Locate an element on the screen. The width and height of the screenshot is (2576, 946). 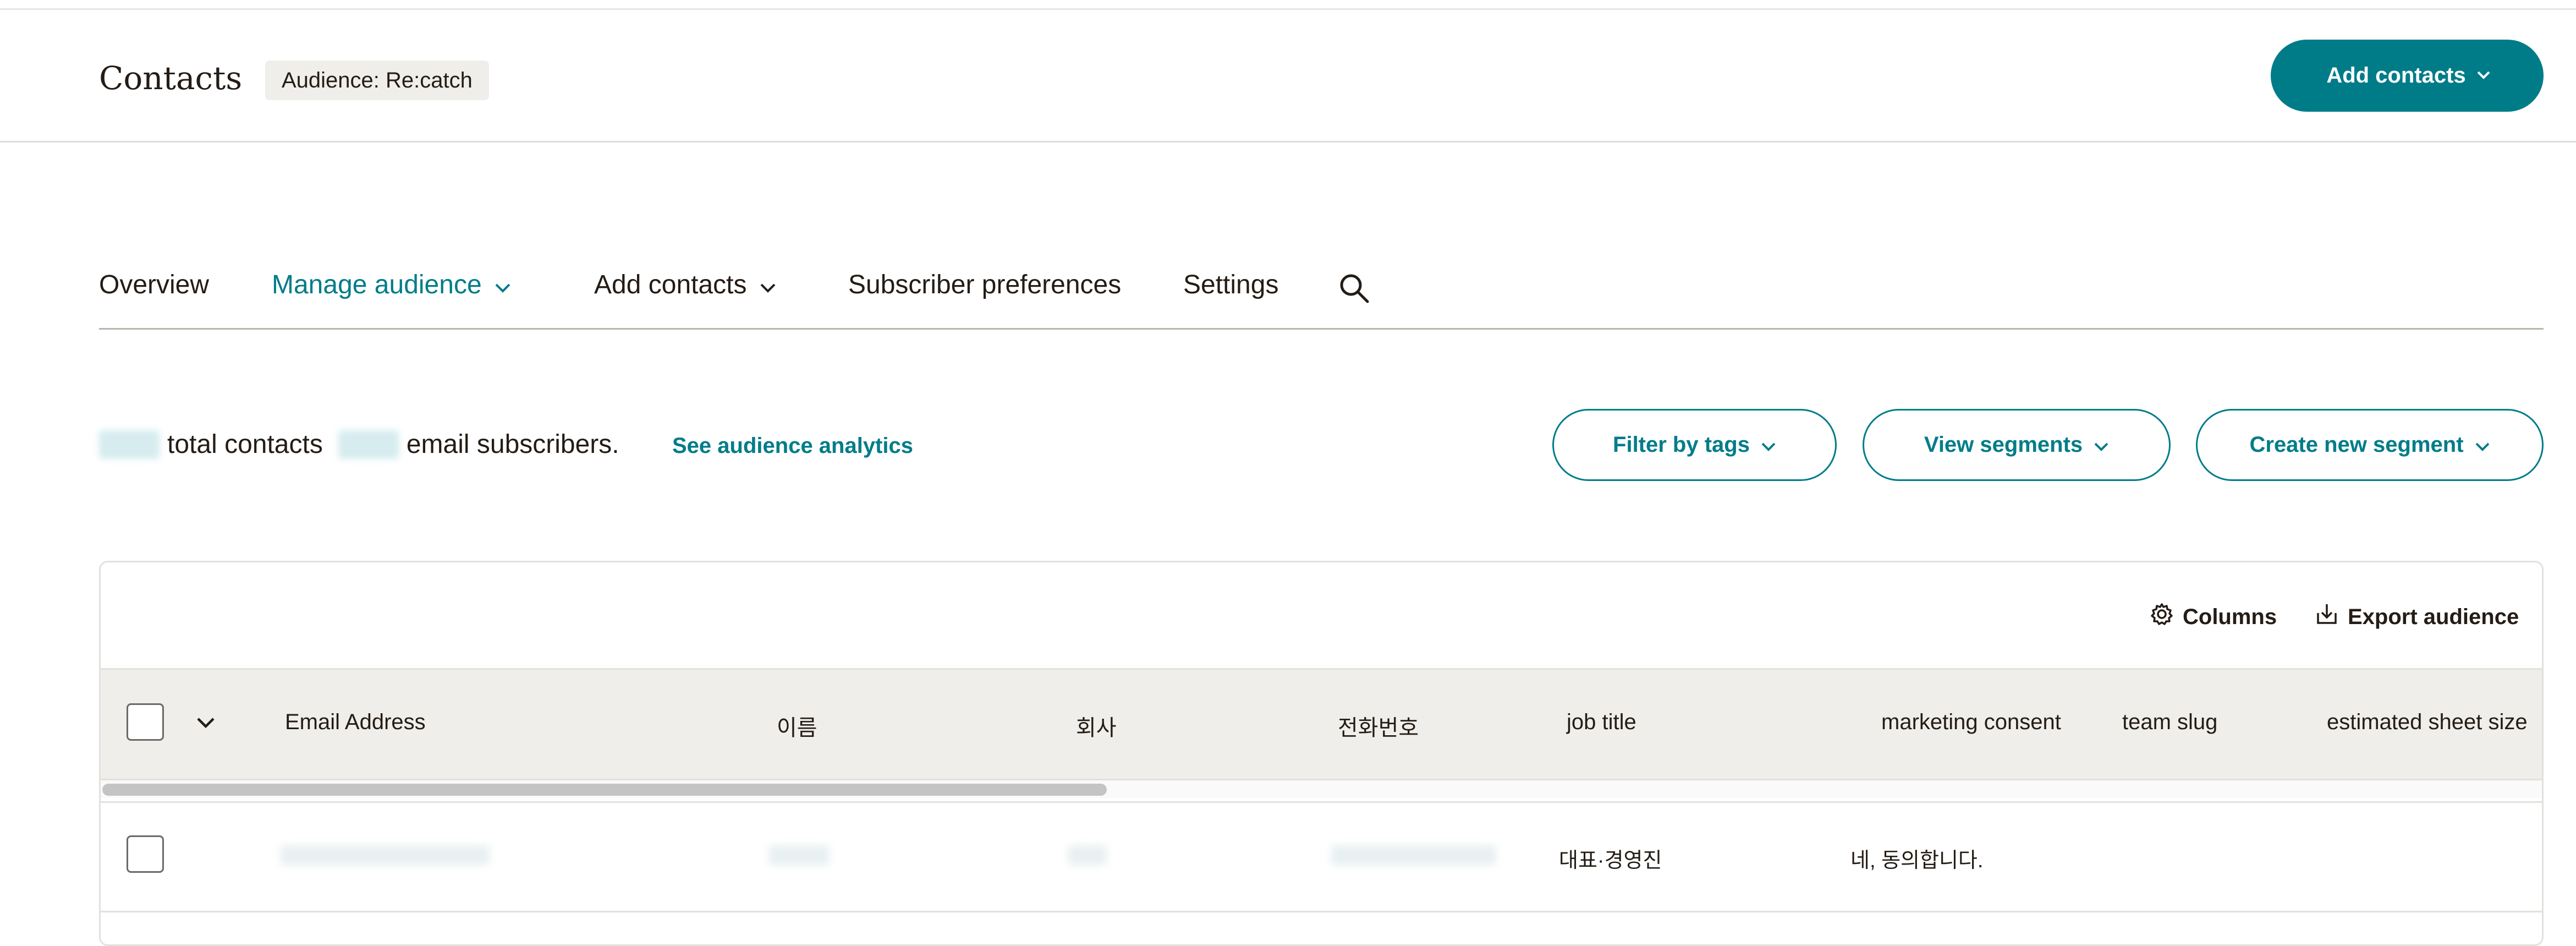
row-checkbox is located at coordinates (145, 854).